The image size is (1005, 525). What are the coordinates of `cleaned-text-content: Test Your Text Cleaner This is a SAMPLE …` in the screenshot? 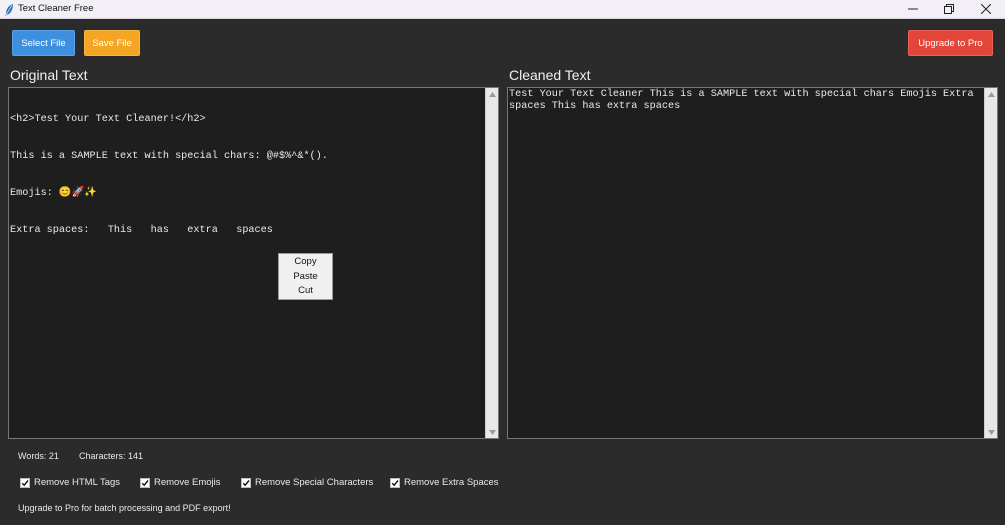 It's located at (741, 101).